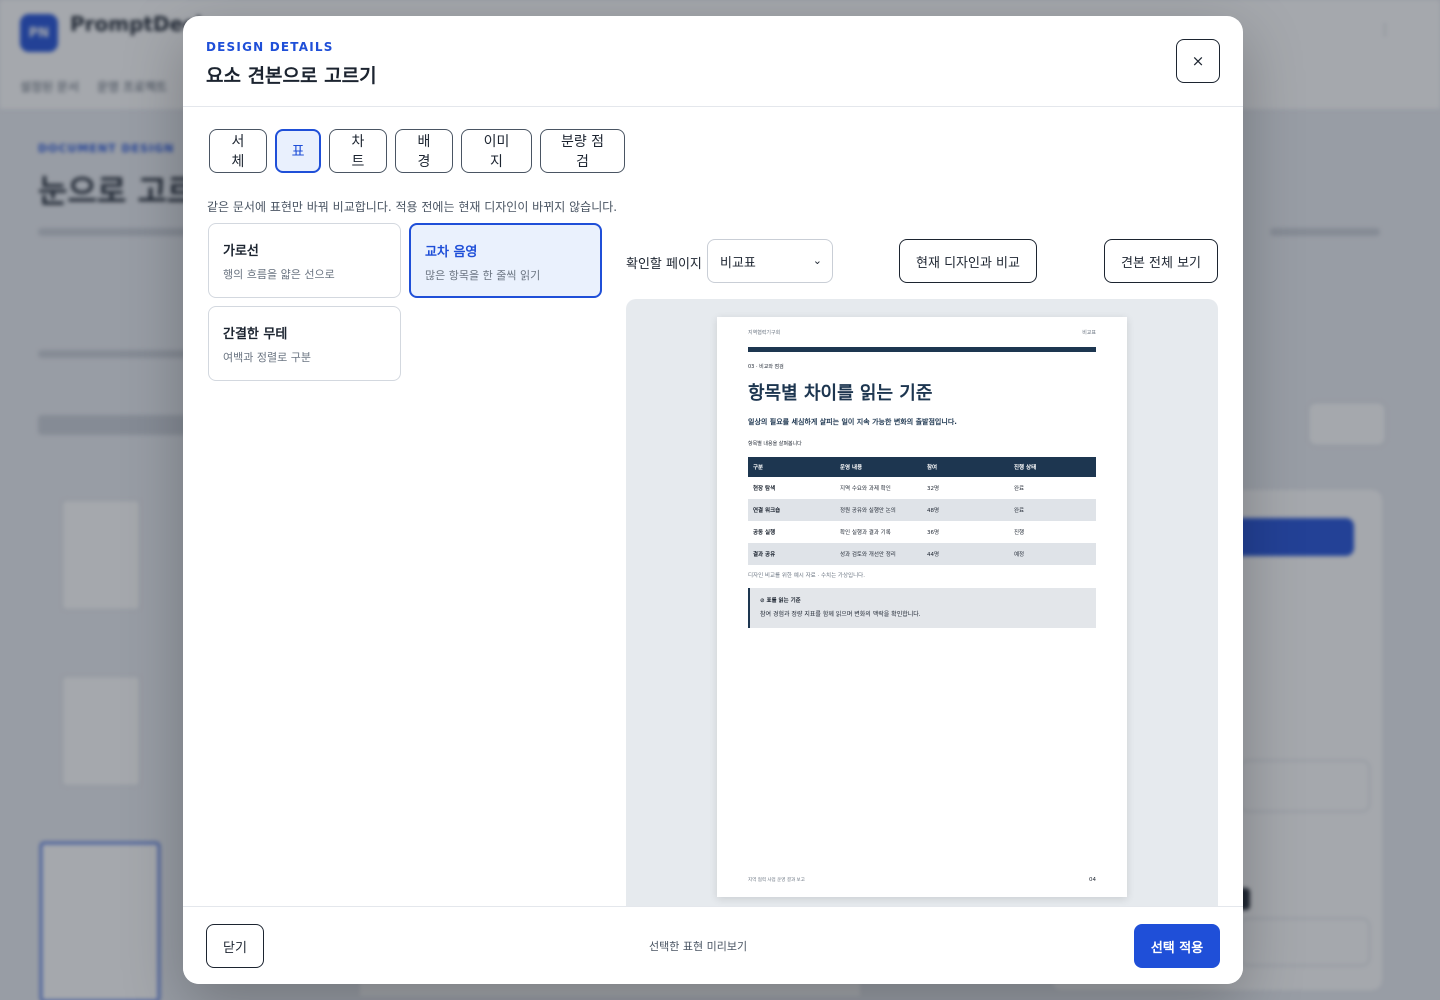 The image size is (1440, 1000). What do you see at coordinates (776, 880) in the screenshot?
I see `page-footer: 지역 협력 사업 운영 결과 보고` at bounding box center [776, 880].